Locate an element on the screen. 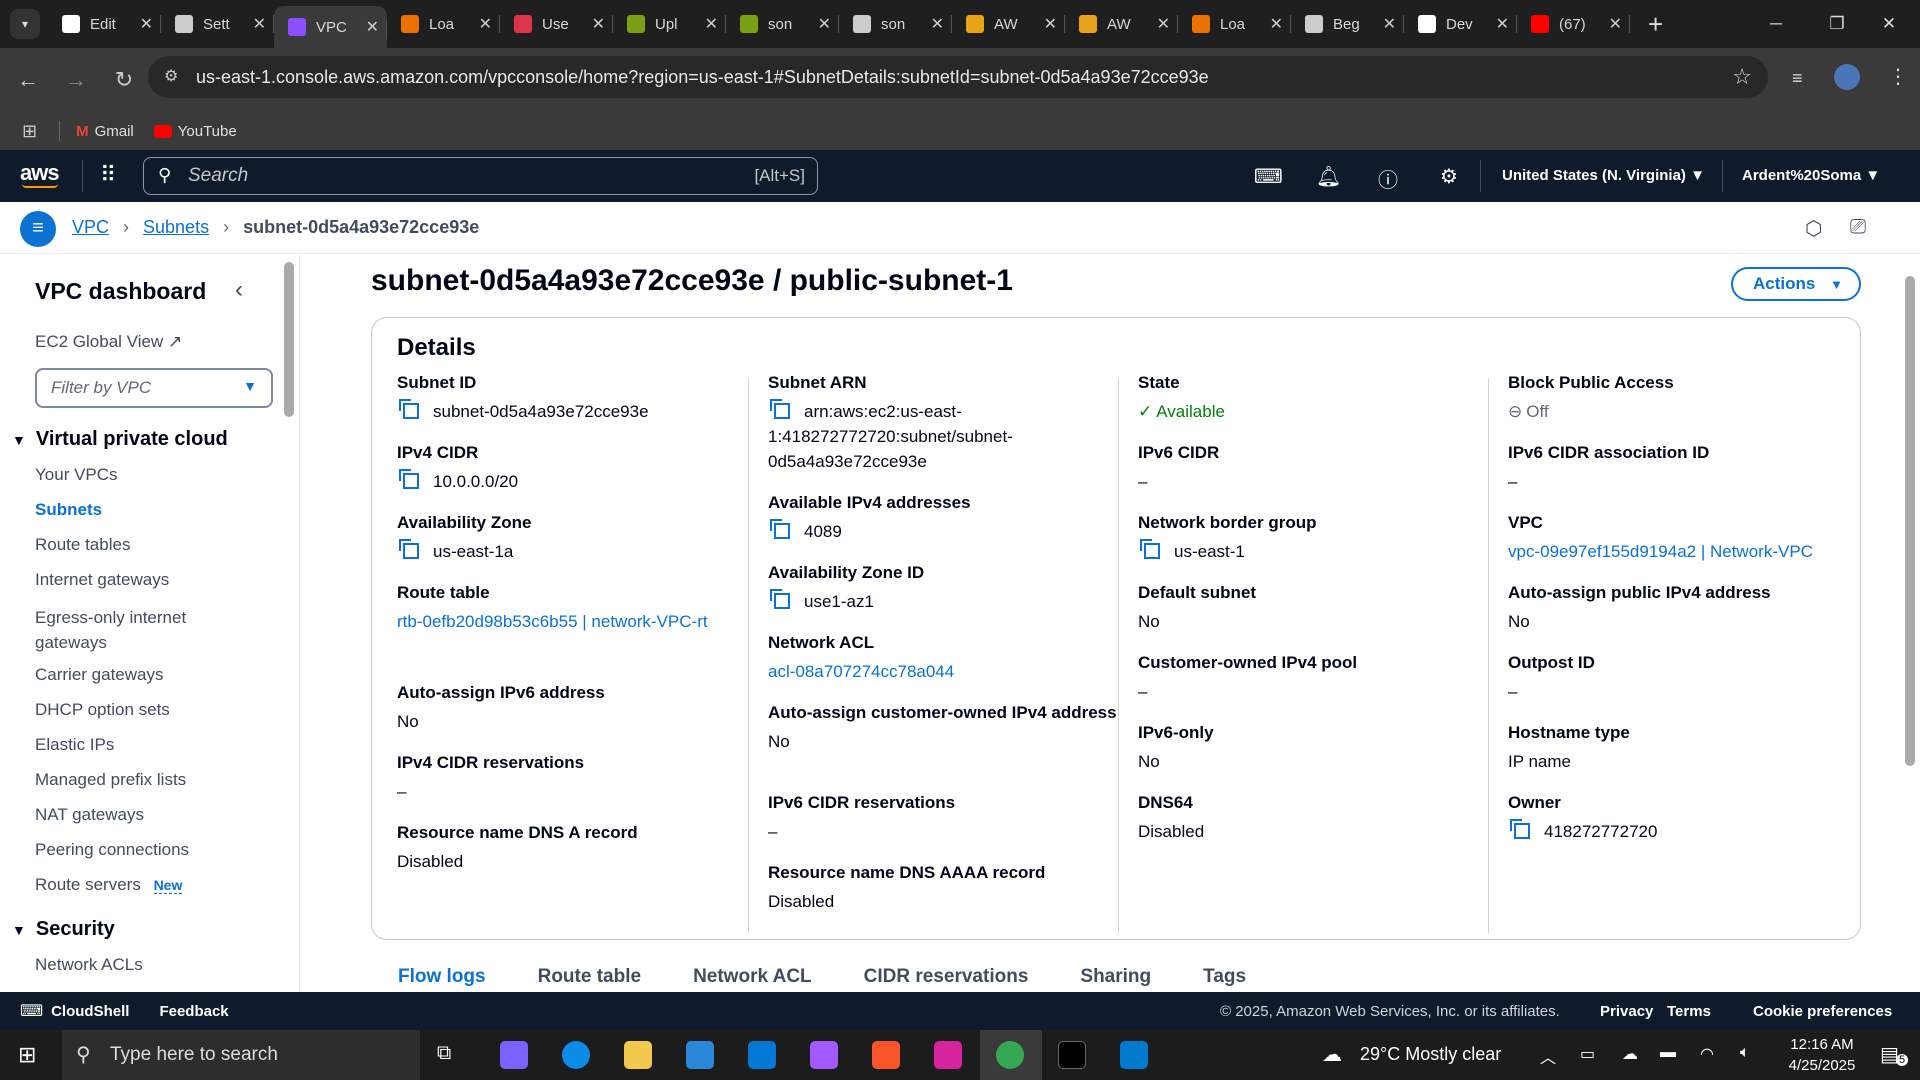 This screenshot has height=1080, width=1920. file-explorer-icon is located at coordinates (638, 1055).